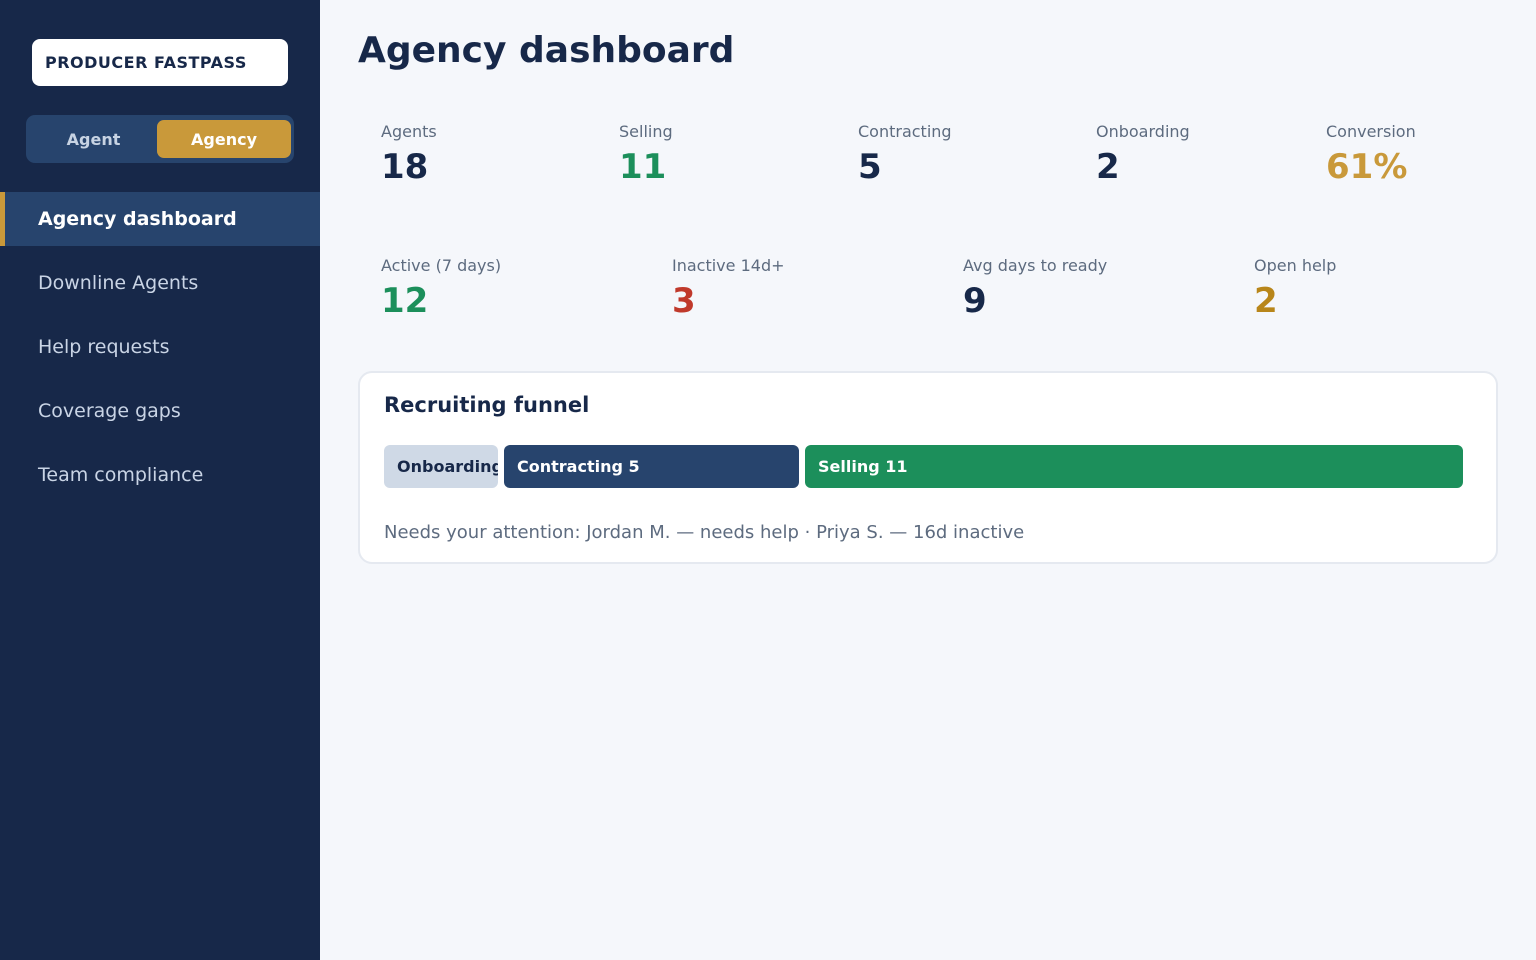 The height and width of the screenshot is (960, 1536). Describe the element at coordinates (546, 50) in the screenshot. I see `page-title: Agency dashboard` at that location.